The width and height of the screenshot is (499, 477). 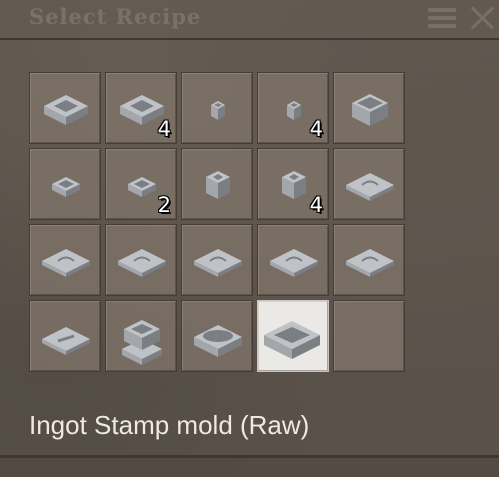 What do you see at coordinates (142, 342) in the screenshot?
I see `stacked-mold-icon` at bounding box center [142, 342].